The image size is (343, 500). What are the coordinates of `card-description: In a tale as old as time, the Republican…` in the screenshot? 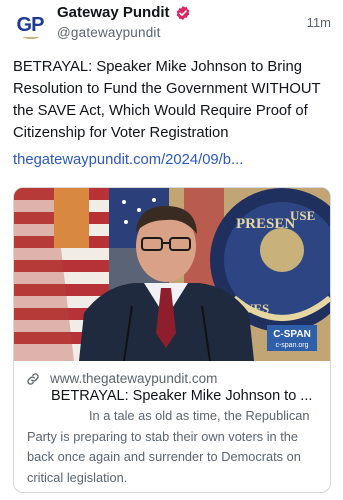 It's located at (168, 446).